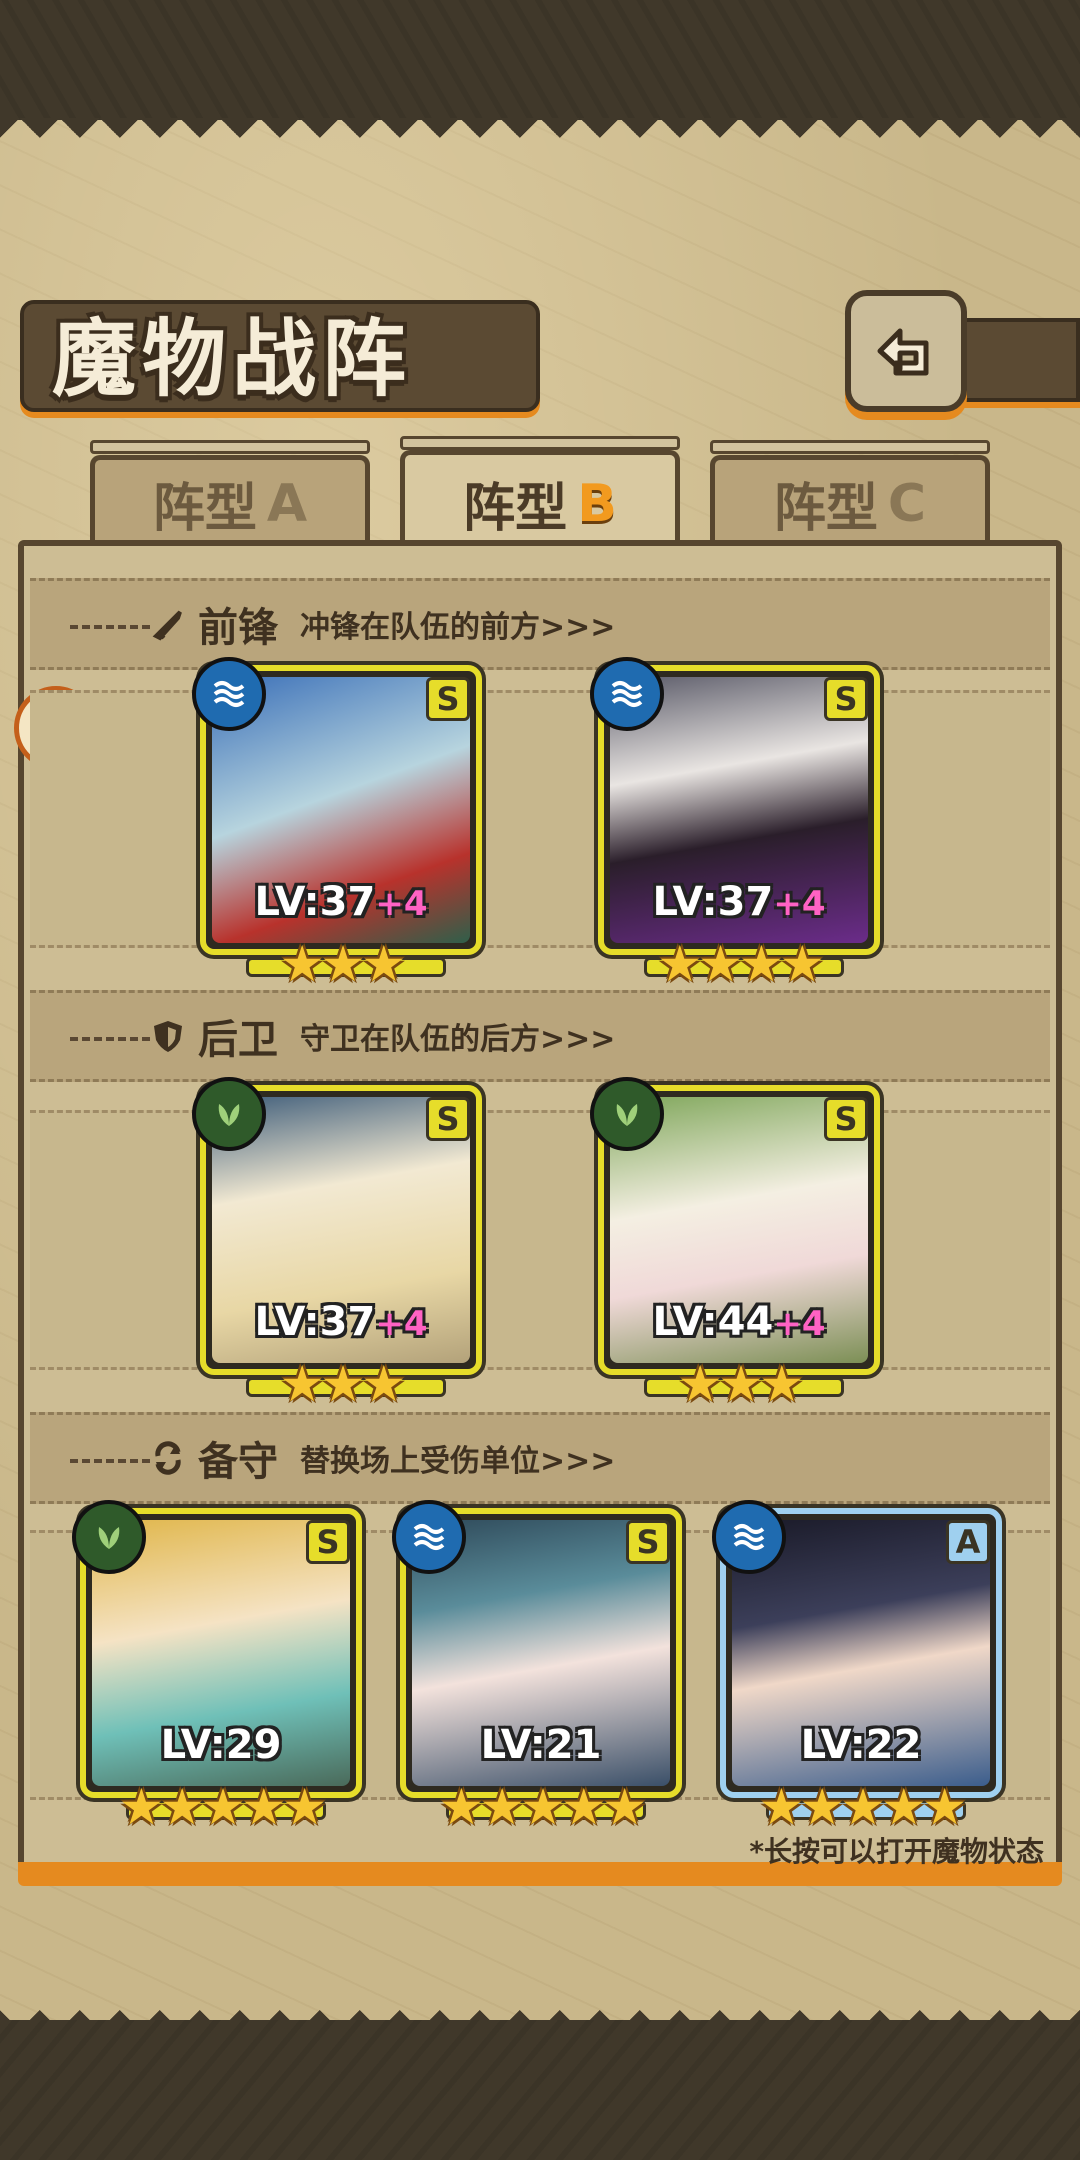 This screenshot has width=1080, height=2160. Describe the element at coordinates (168, 1458) in the screenshot. I see `swap-icon` at that location.